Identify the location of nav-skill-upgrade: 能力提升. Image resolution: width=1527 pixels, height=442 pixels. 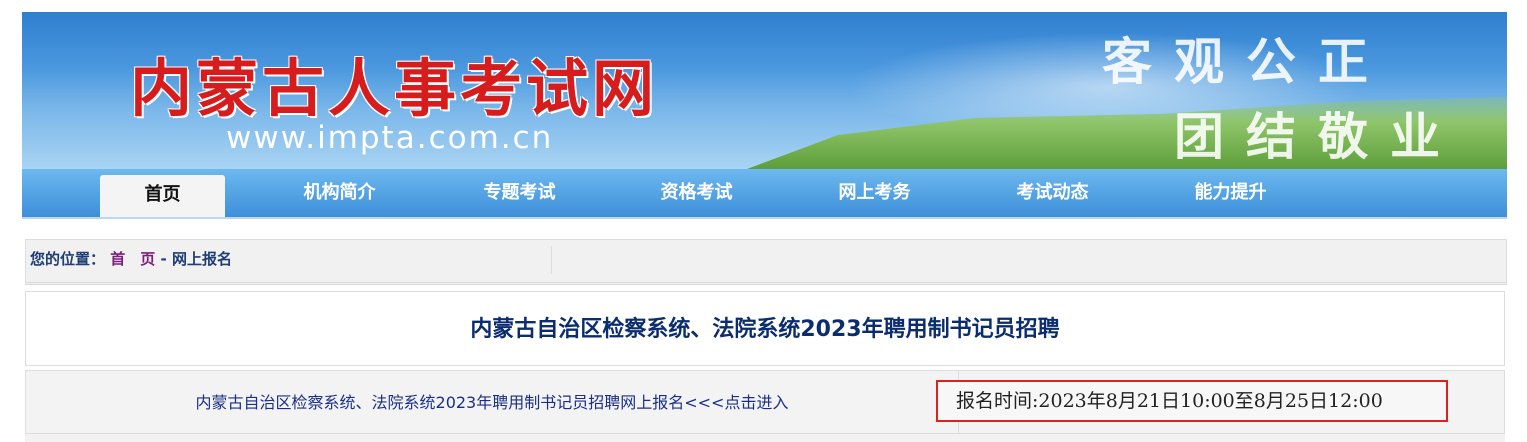
(1230, 193).